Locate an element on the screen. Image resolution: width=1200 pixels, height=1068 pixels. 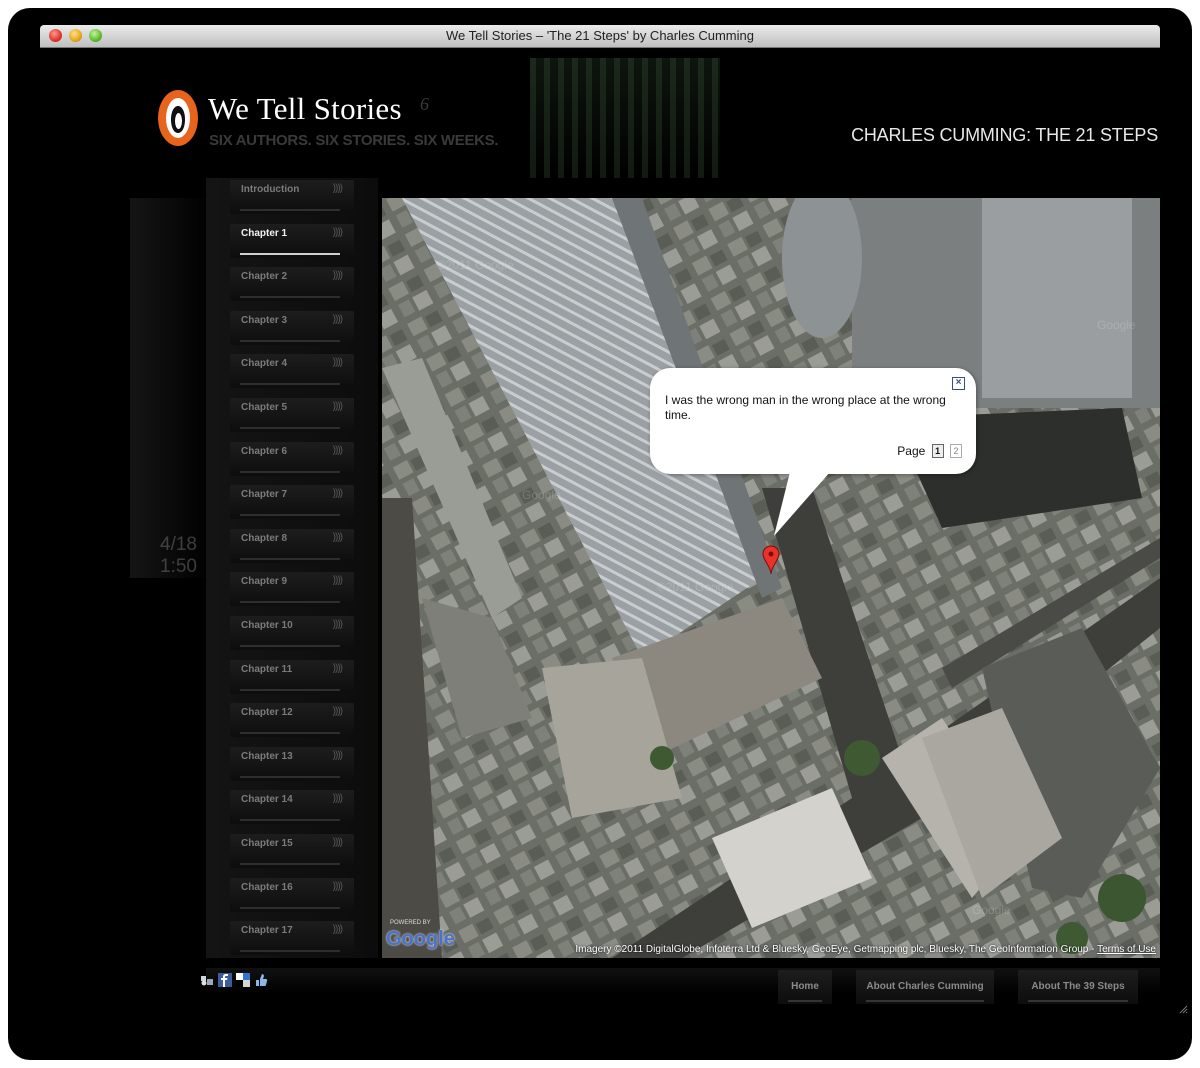
map-marker-icon is located at coordinates (771, 560).